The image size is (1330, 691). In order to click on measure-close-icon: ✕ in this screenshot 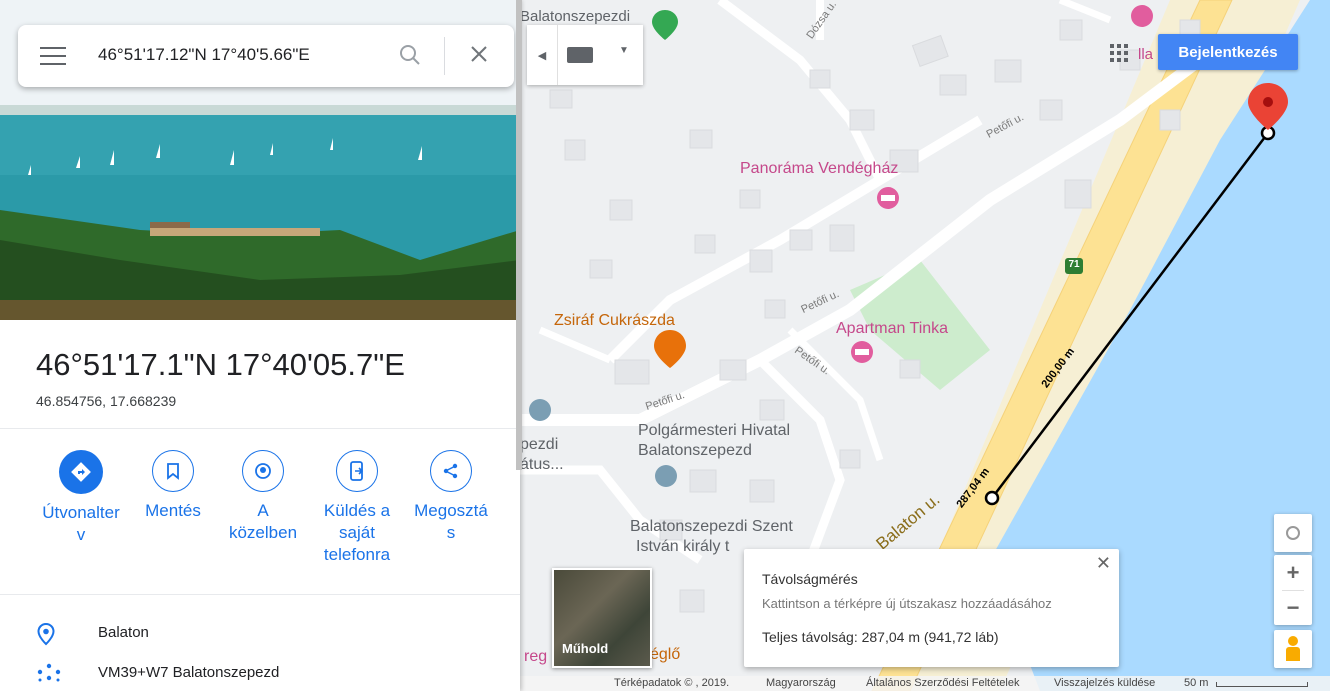, I will do `click(1103, 563)`.